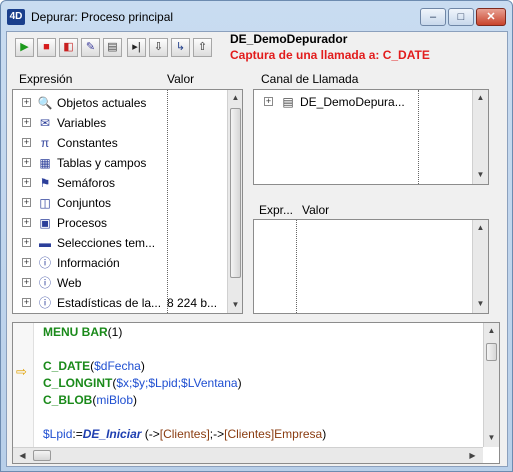  I want to click on expression-tree-item: + π Constantes, so click(127, 143).